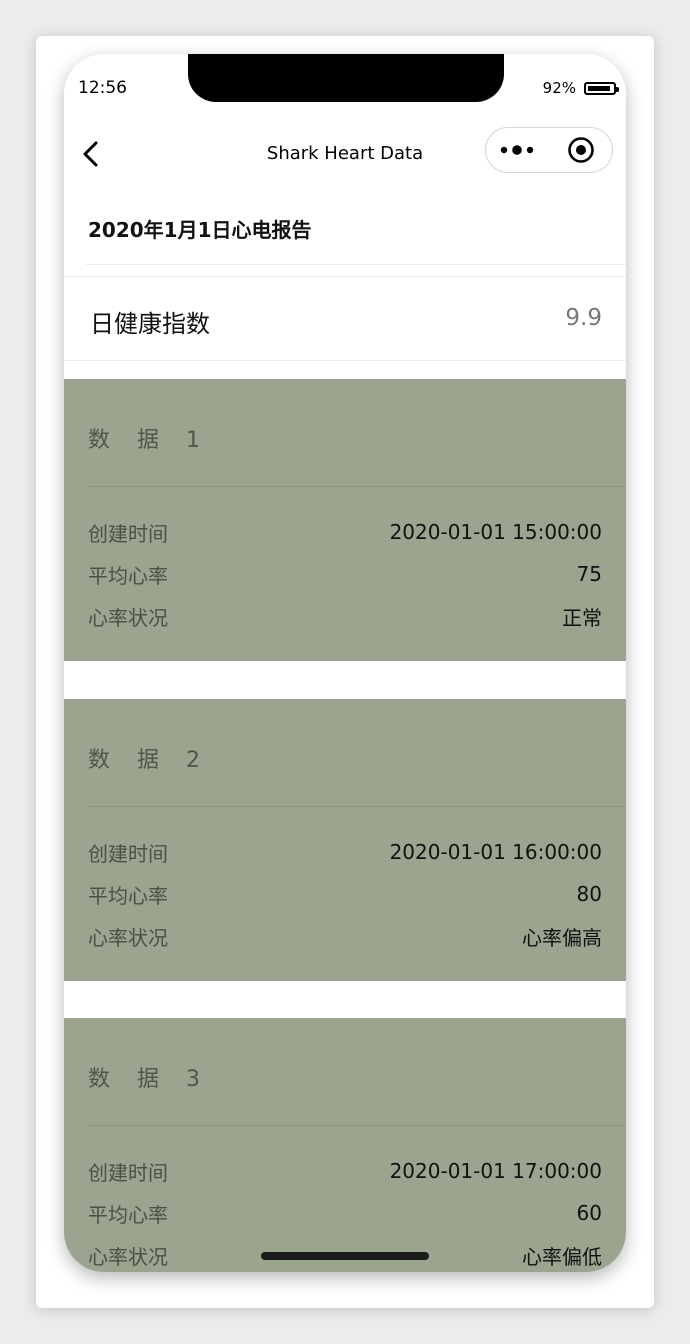 This screenshot has width=690, height=1344. What do you see at coordinates (345, 936) in the screenshot?
I see `record-row-heart-rate-status: 心率状况 心率偏高` at bounding box center [345, 936].